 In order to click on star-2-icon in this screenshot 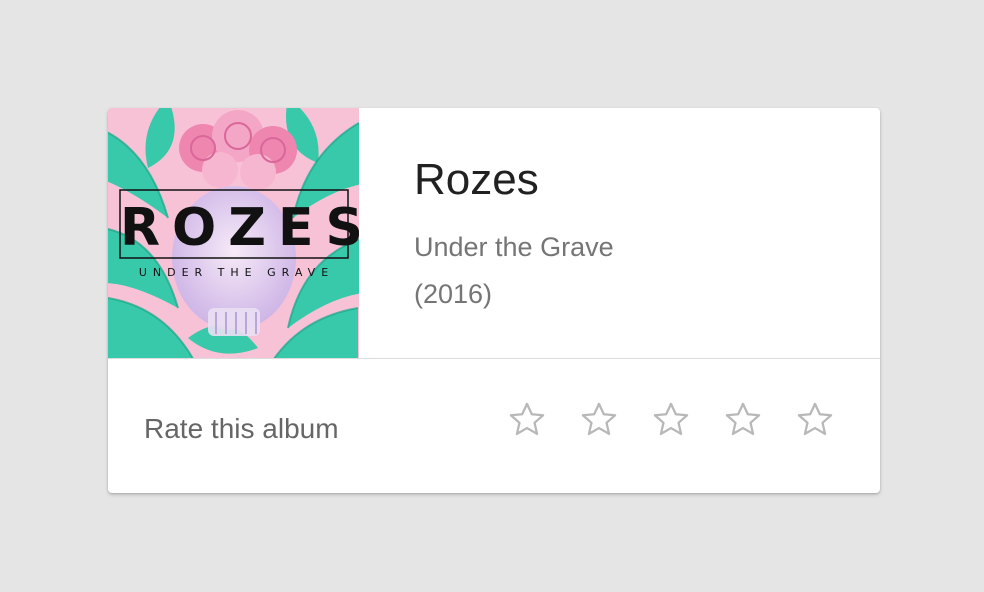, I will do `click(599, 420)`.